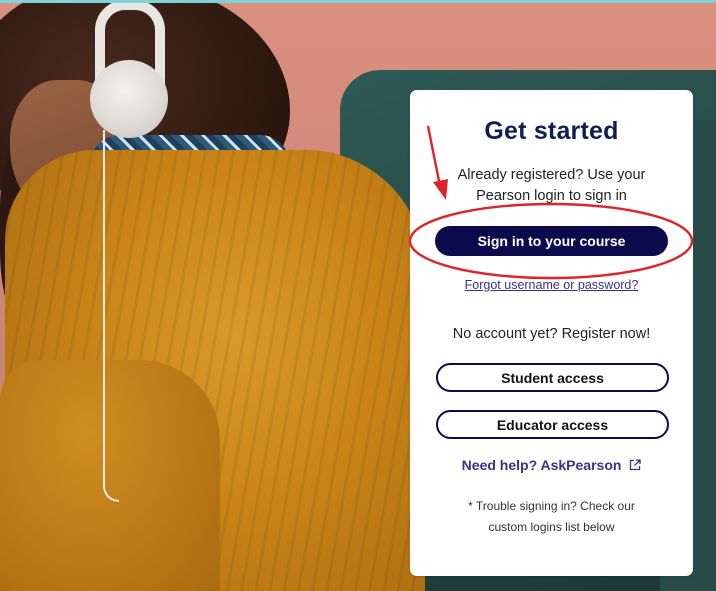 This screenshot has width=716, height=591. Describe the element at coordinates (551, 131) in the screenshot. I see `card-title: Get started` at that location.